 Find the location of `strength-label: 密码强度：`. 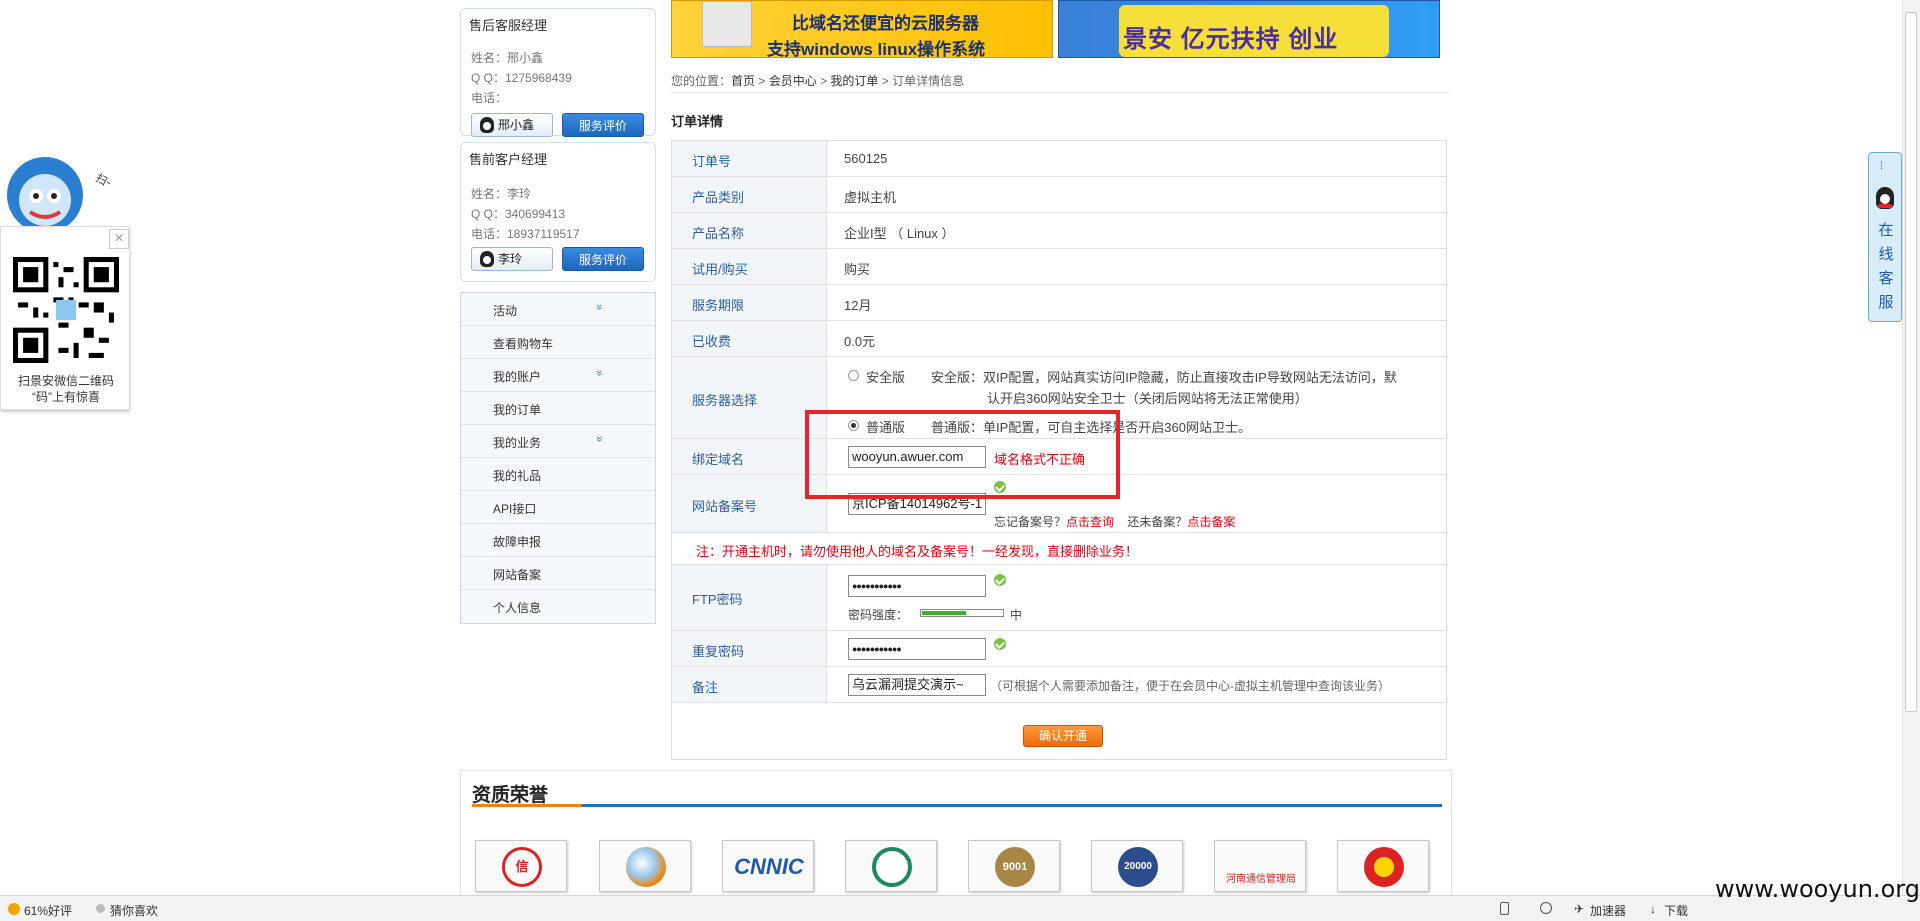

strength-label: 密码强度： is located at coordinates (878, 615).